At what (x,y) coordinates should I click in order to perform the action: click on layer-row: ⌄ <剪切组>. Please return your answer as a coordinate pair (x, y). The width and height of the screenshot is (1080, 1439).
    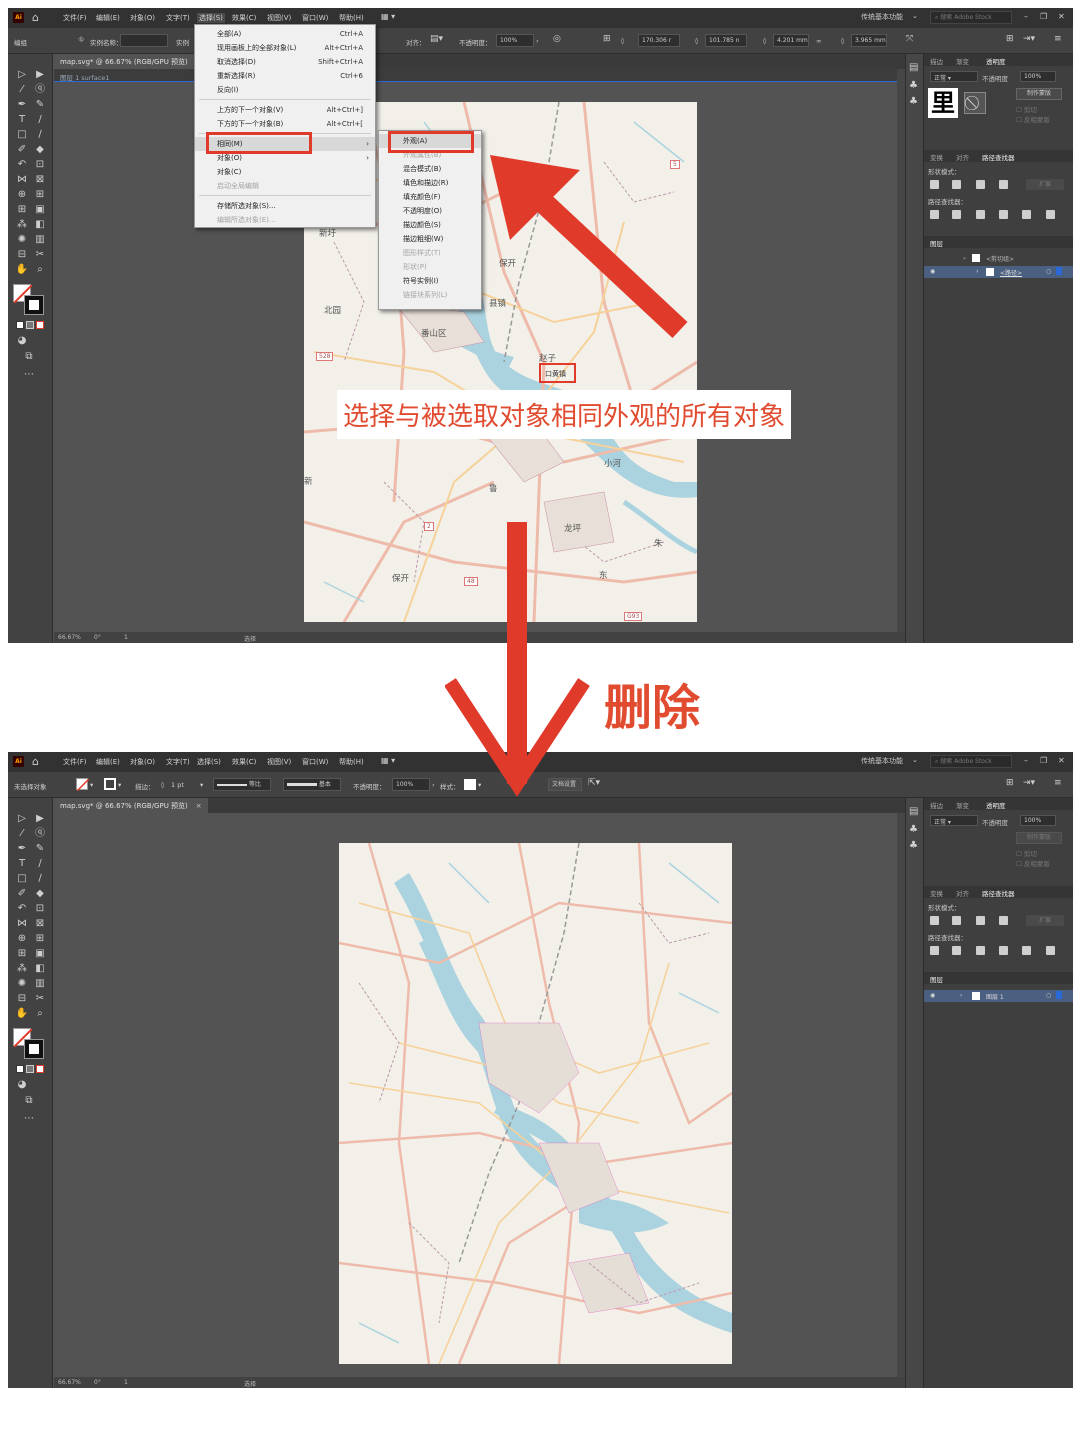
    Looking at the image, I should click on (998, 258).